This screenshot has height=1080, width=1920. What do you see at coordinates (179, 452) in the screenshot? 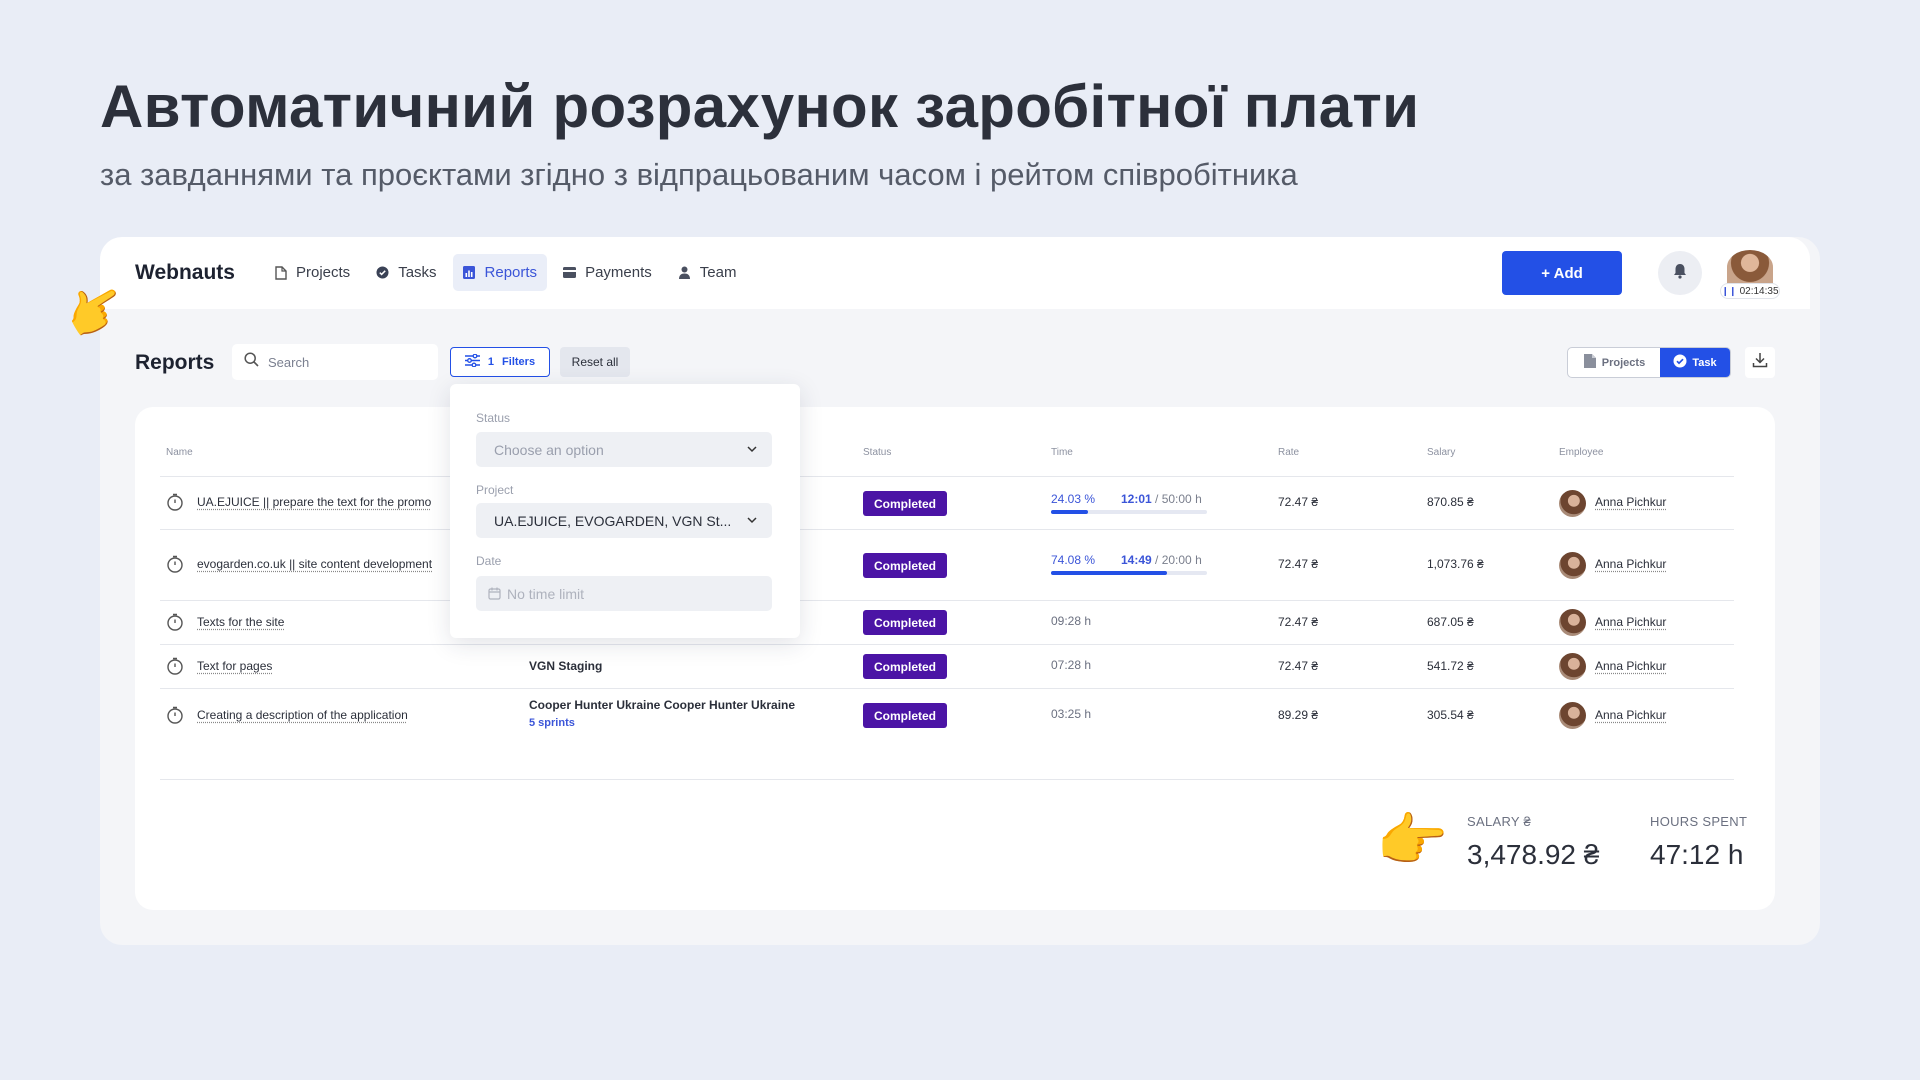
I see `column-name: Name` at bounding box center [179, 452].